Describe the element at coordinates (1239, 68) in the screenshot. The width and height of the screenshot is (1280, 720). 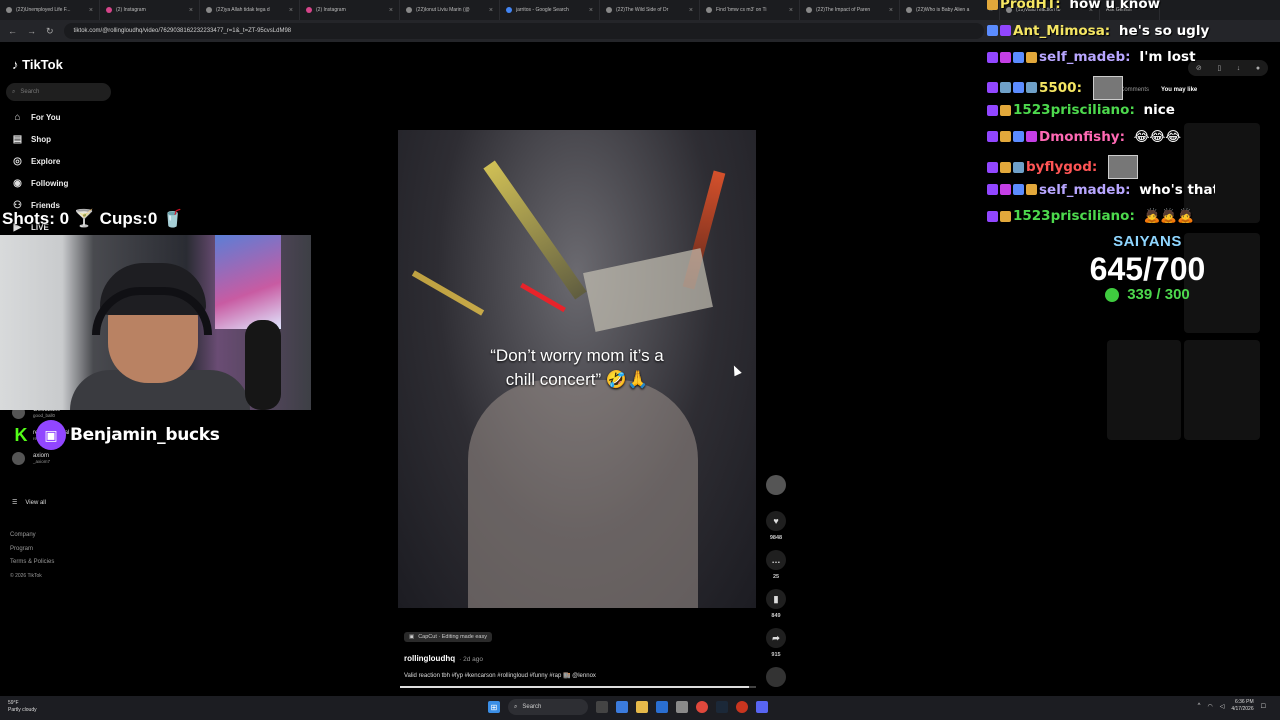
I see `download-icon: ↓` at that location.